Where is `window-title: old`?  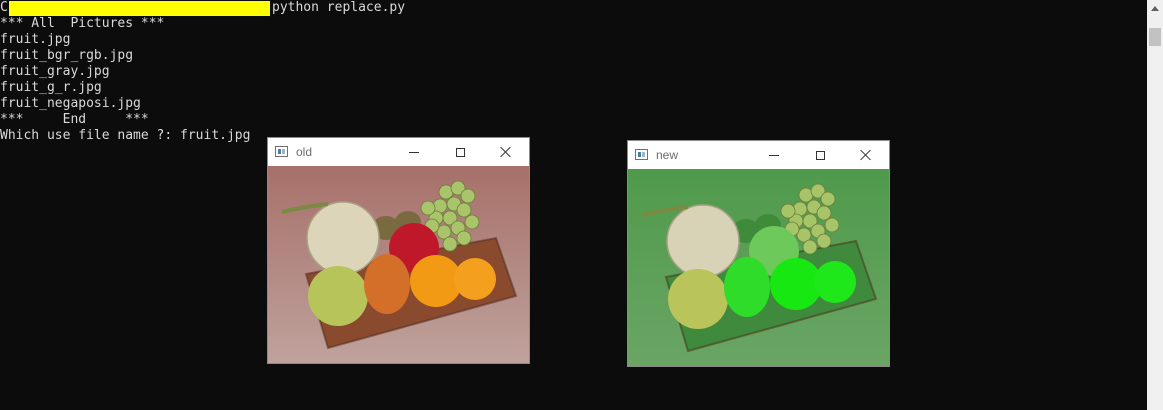
window-title: old is located at coordinates (304, 152).